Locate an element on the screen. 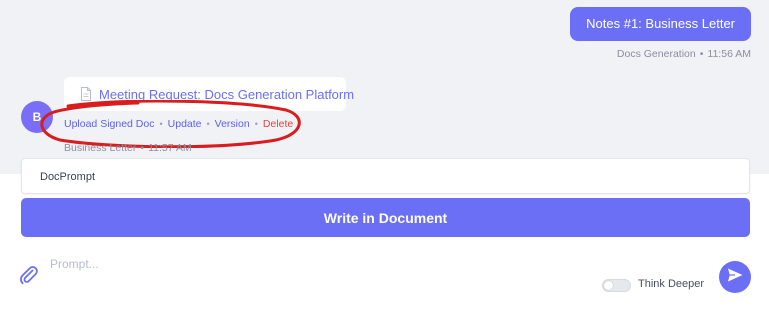 Image resolution: width=769 pixels, height=320 pixels. user-message-bubble: Notes #1: Business Letter is located at coordinates (660, 24).